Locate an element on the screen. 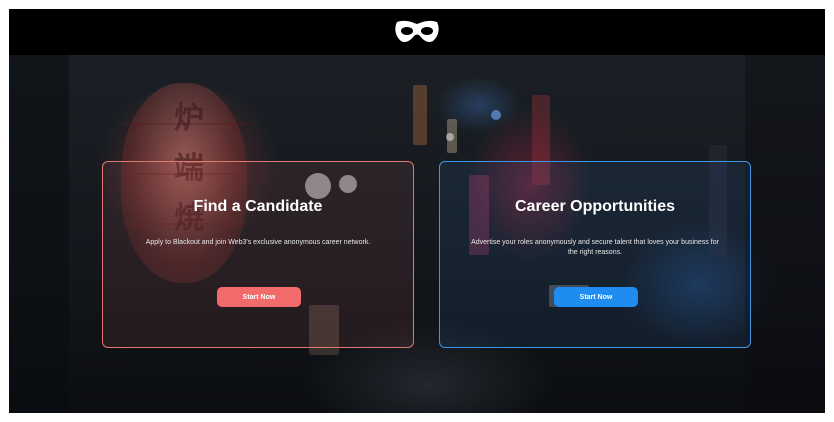  building-left is located at coordinates (39, 234).